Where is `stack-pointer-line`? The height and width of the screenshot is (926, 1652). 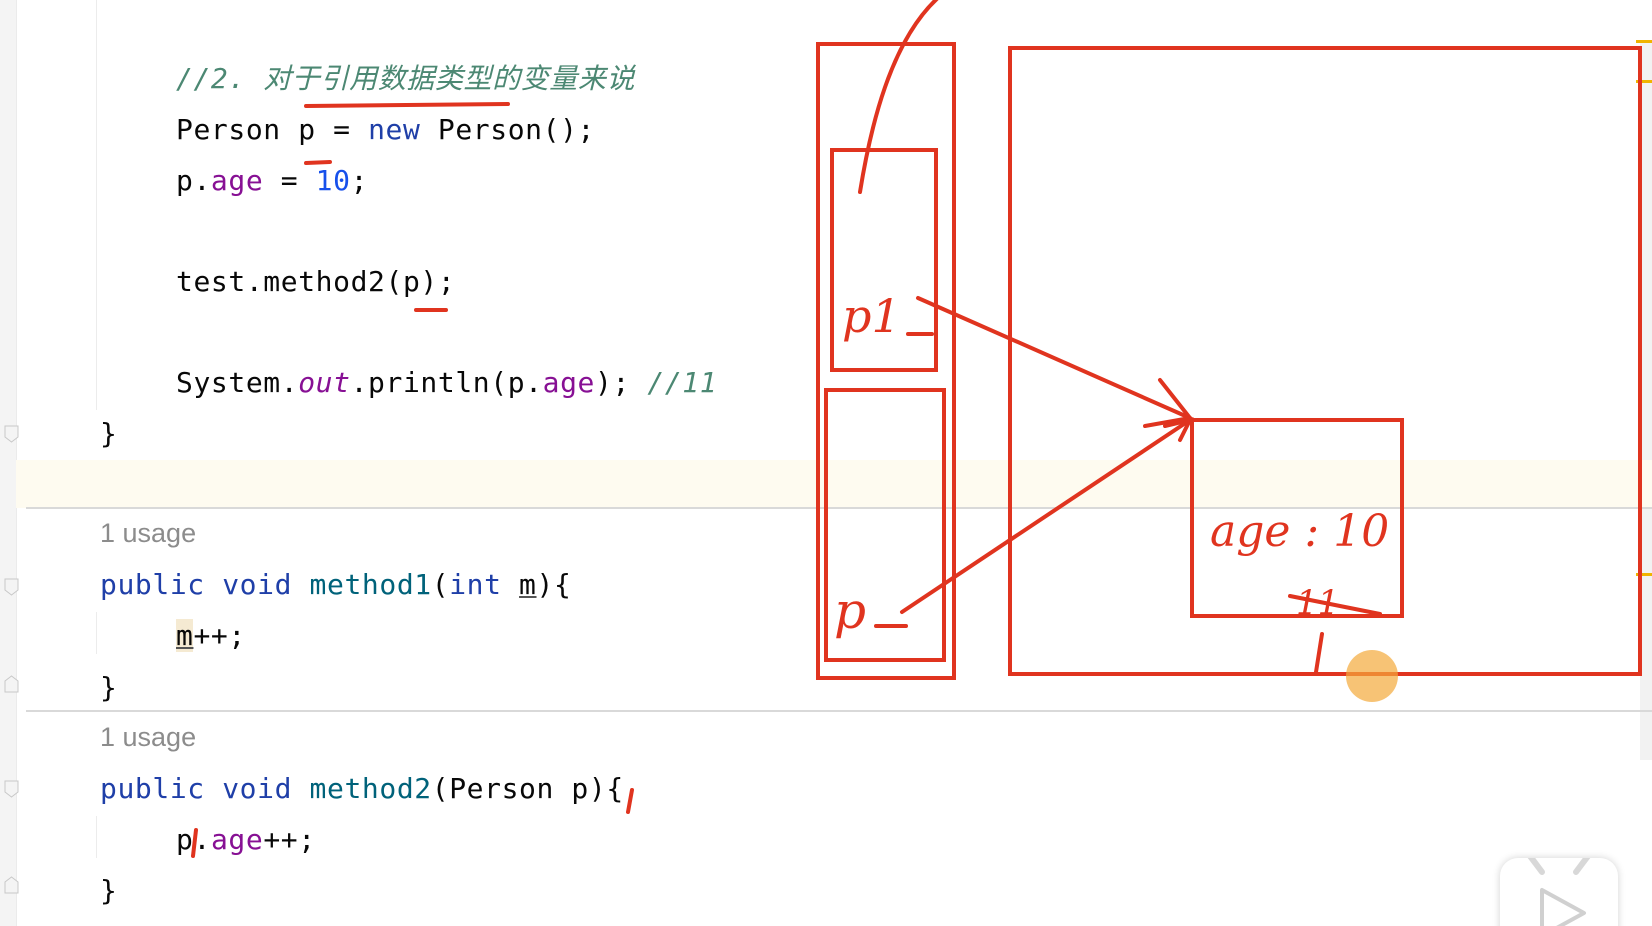 stack-pointer-line is located at coordinates (898, 97).